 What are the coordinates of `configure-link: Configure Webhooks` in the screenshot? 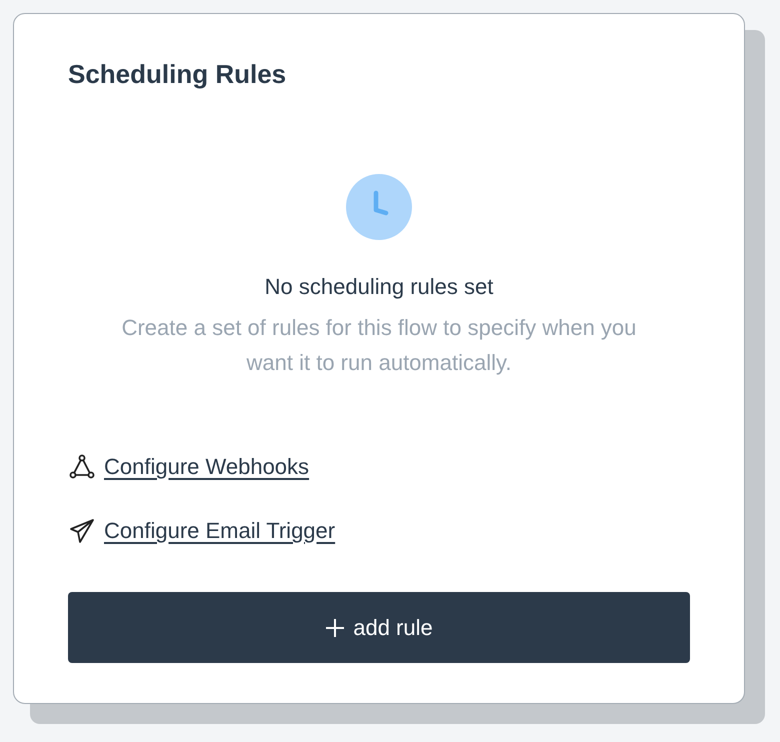 It's located at (207, 467).